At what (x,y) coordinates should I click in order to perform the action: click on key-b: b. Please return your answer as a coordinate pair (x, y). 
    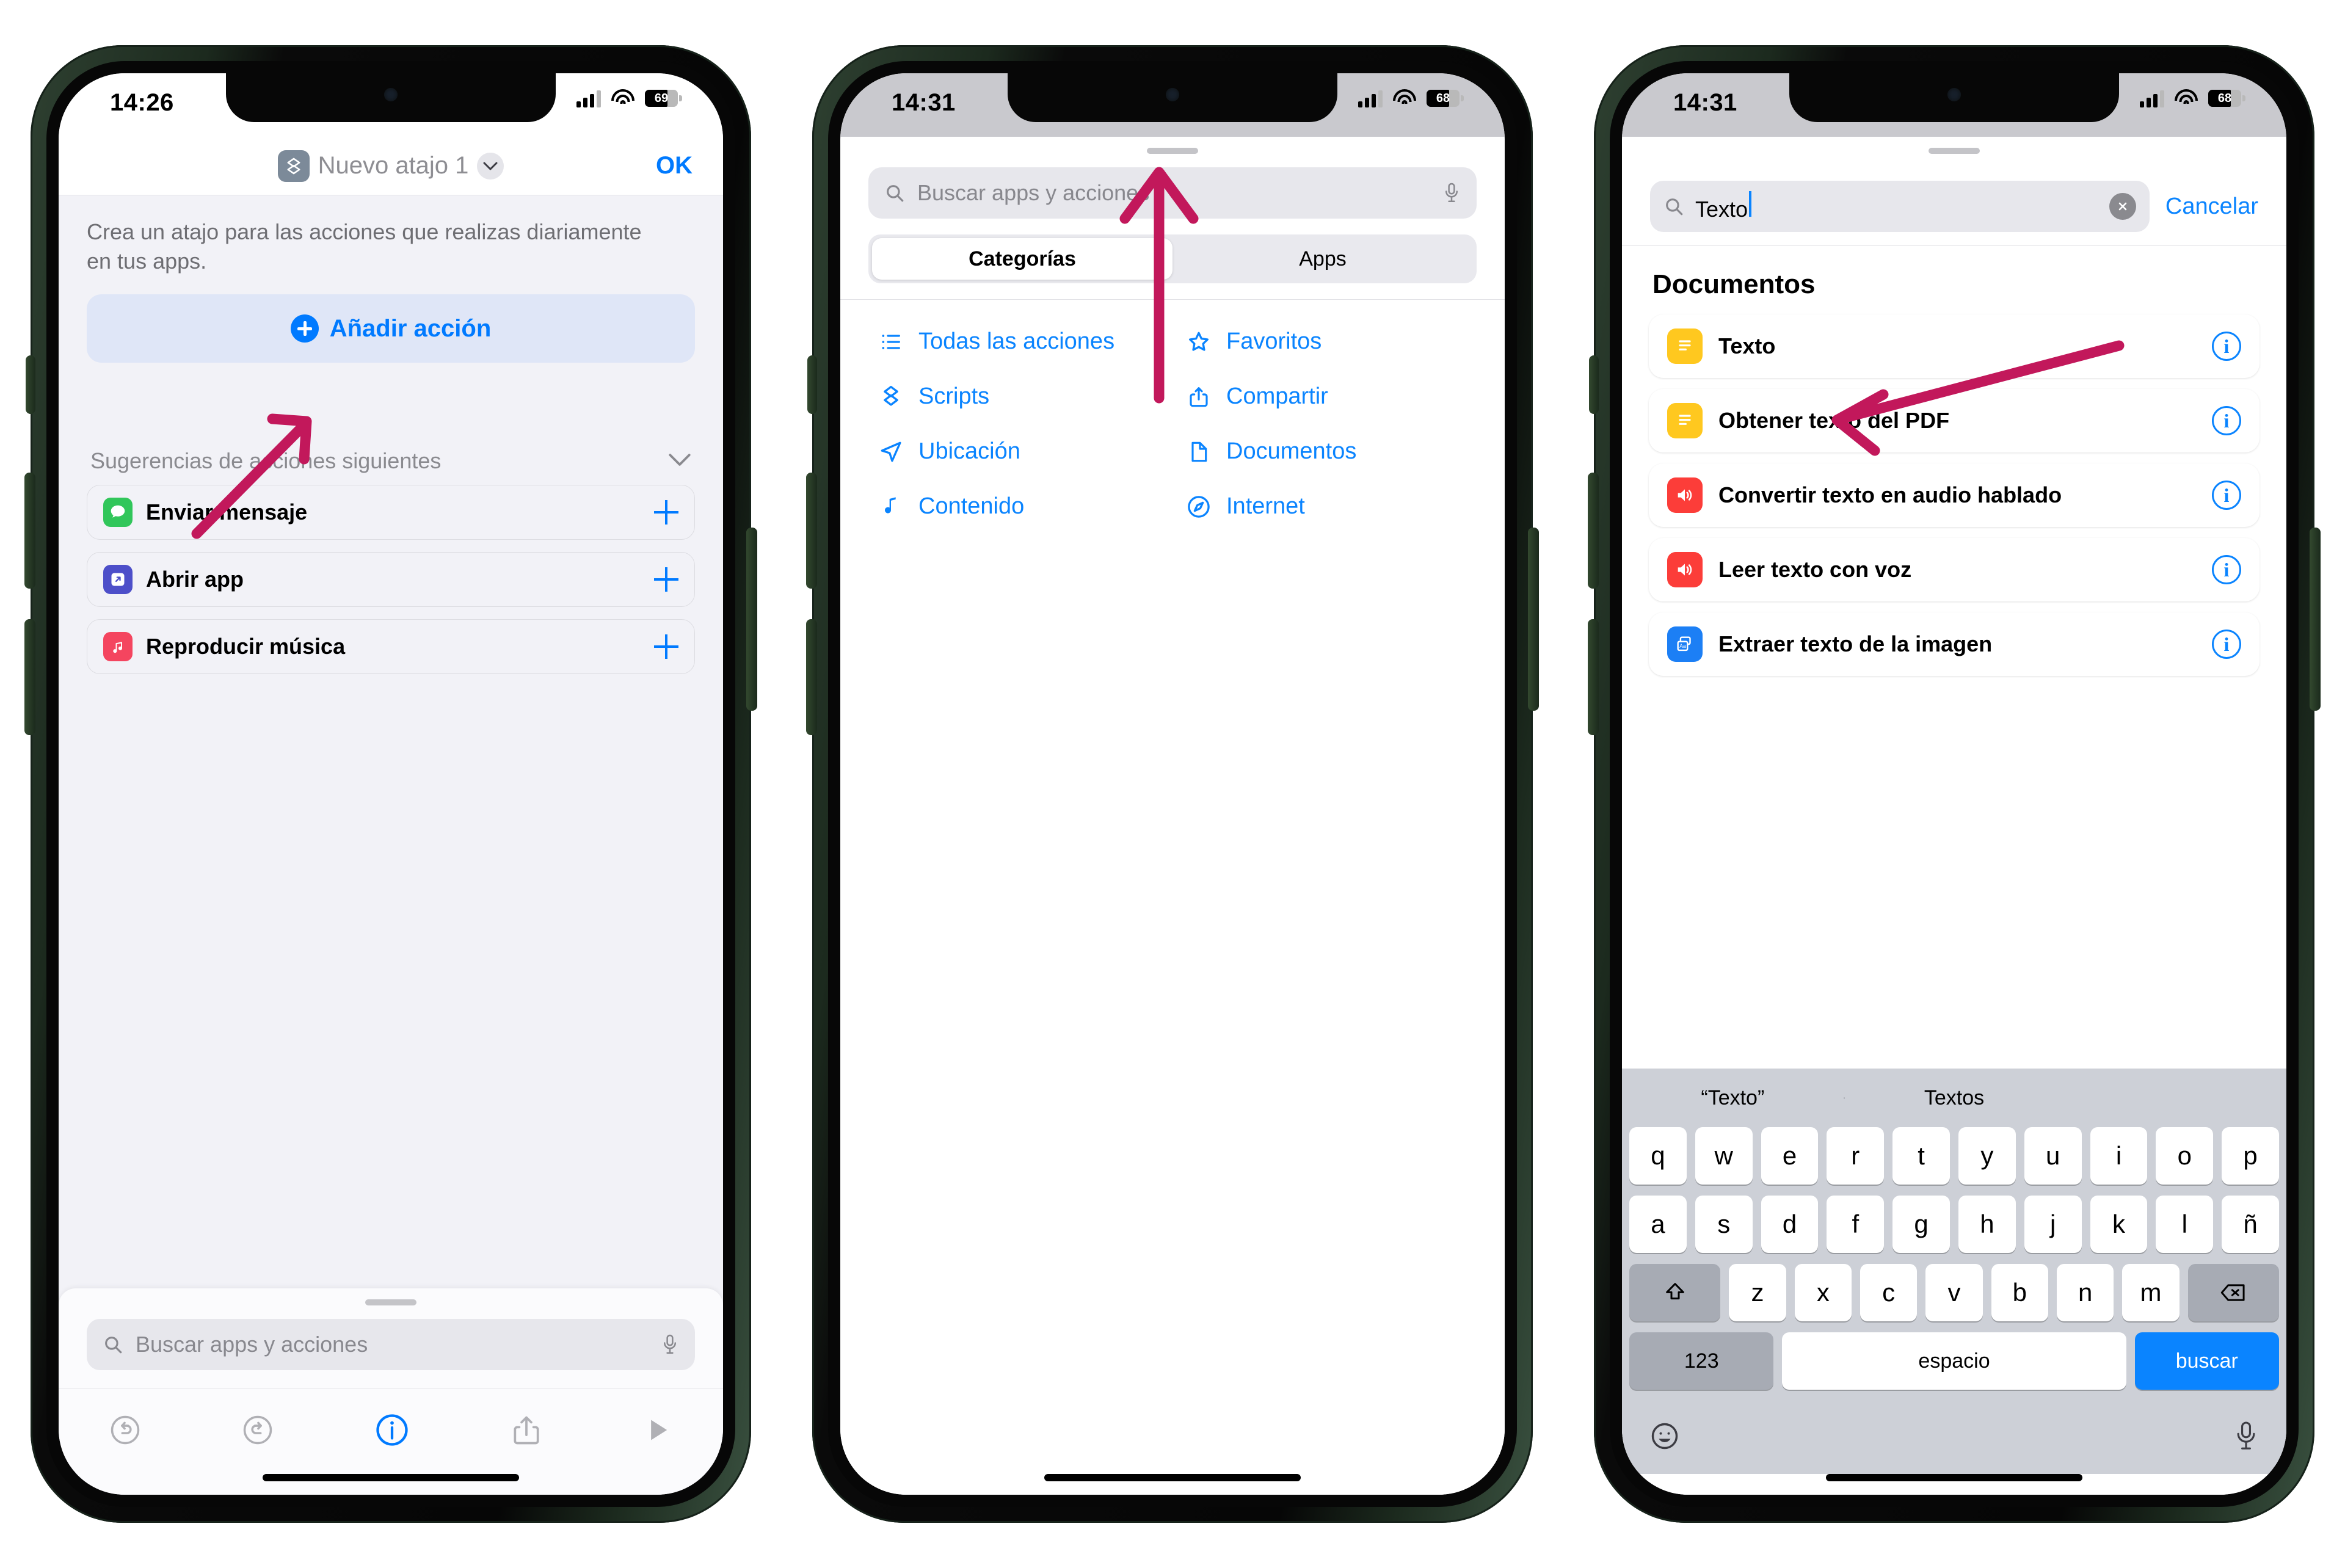
    Looking at the image, I should click on (2020, 1292).